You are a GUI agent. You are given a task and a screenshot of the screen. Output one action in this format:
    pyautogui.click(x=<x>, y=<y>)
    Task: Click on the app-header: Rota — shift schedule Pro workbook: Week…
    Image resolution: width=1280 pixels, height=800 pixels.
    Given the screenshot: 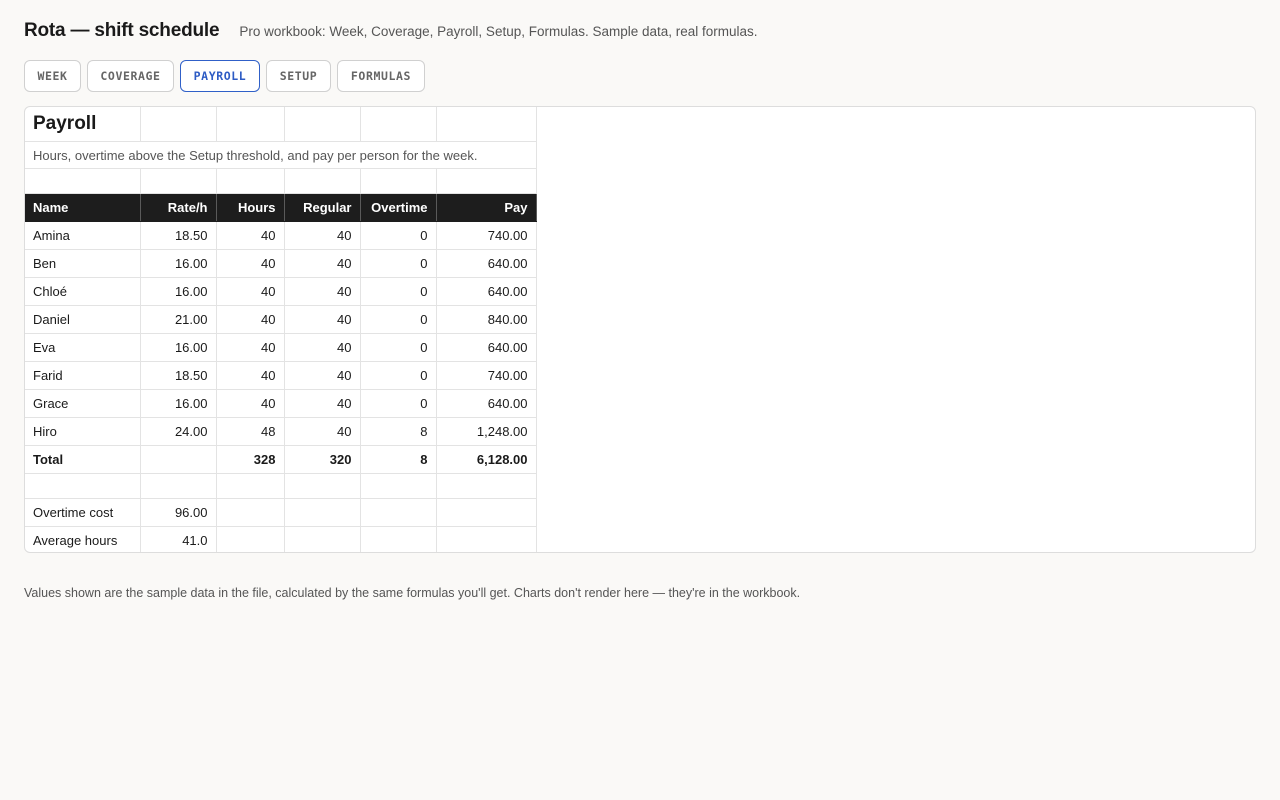 What is the action you would take?
    pyautogui.click(x=391, y=31)
    